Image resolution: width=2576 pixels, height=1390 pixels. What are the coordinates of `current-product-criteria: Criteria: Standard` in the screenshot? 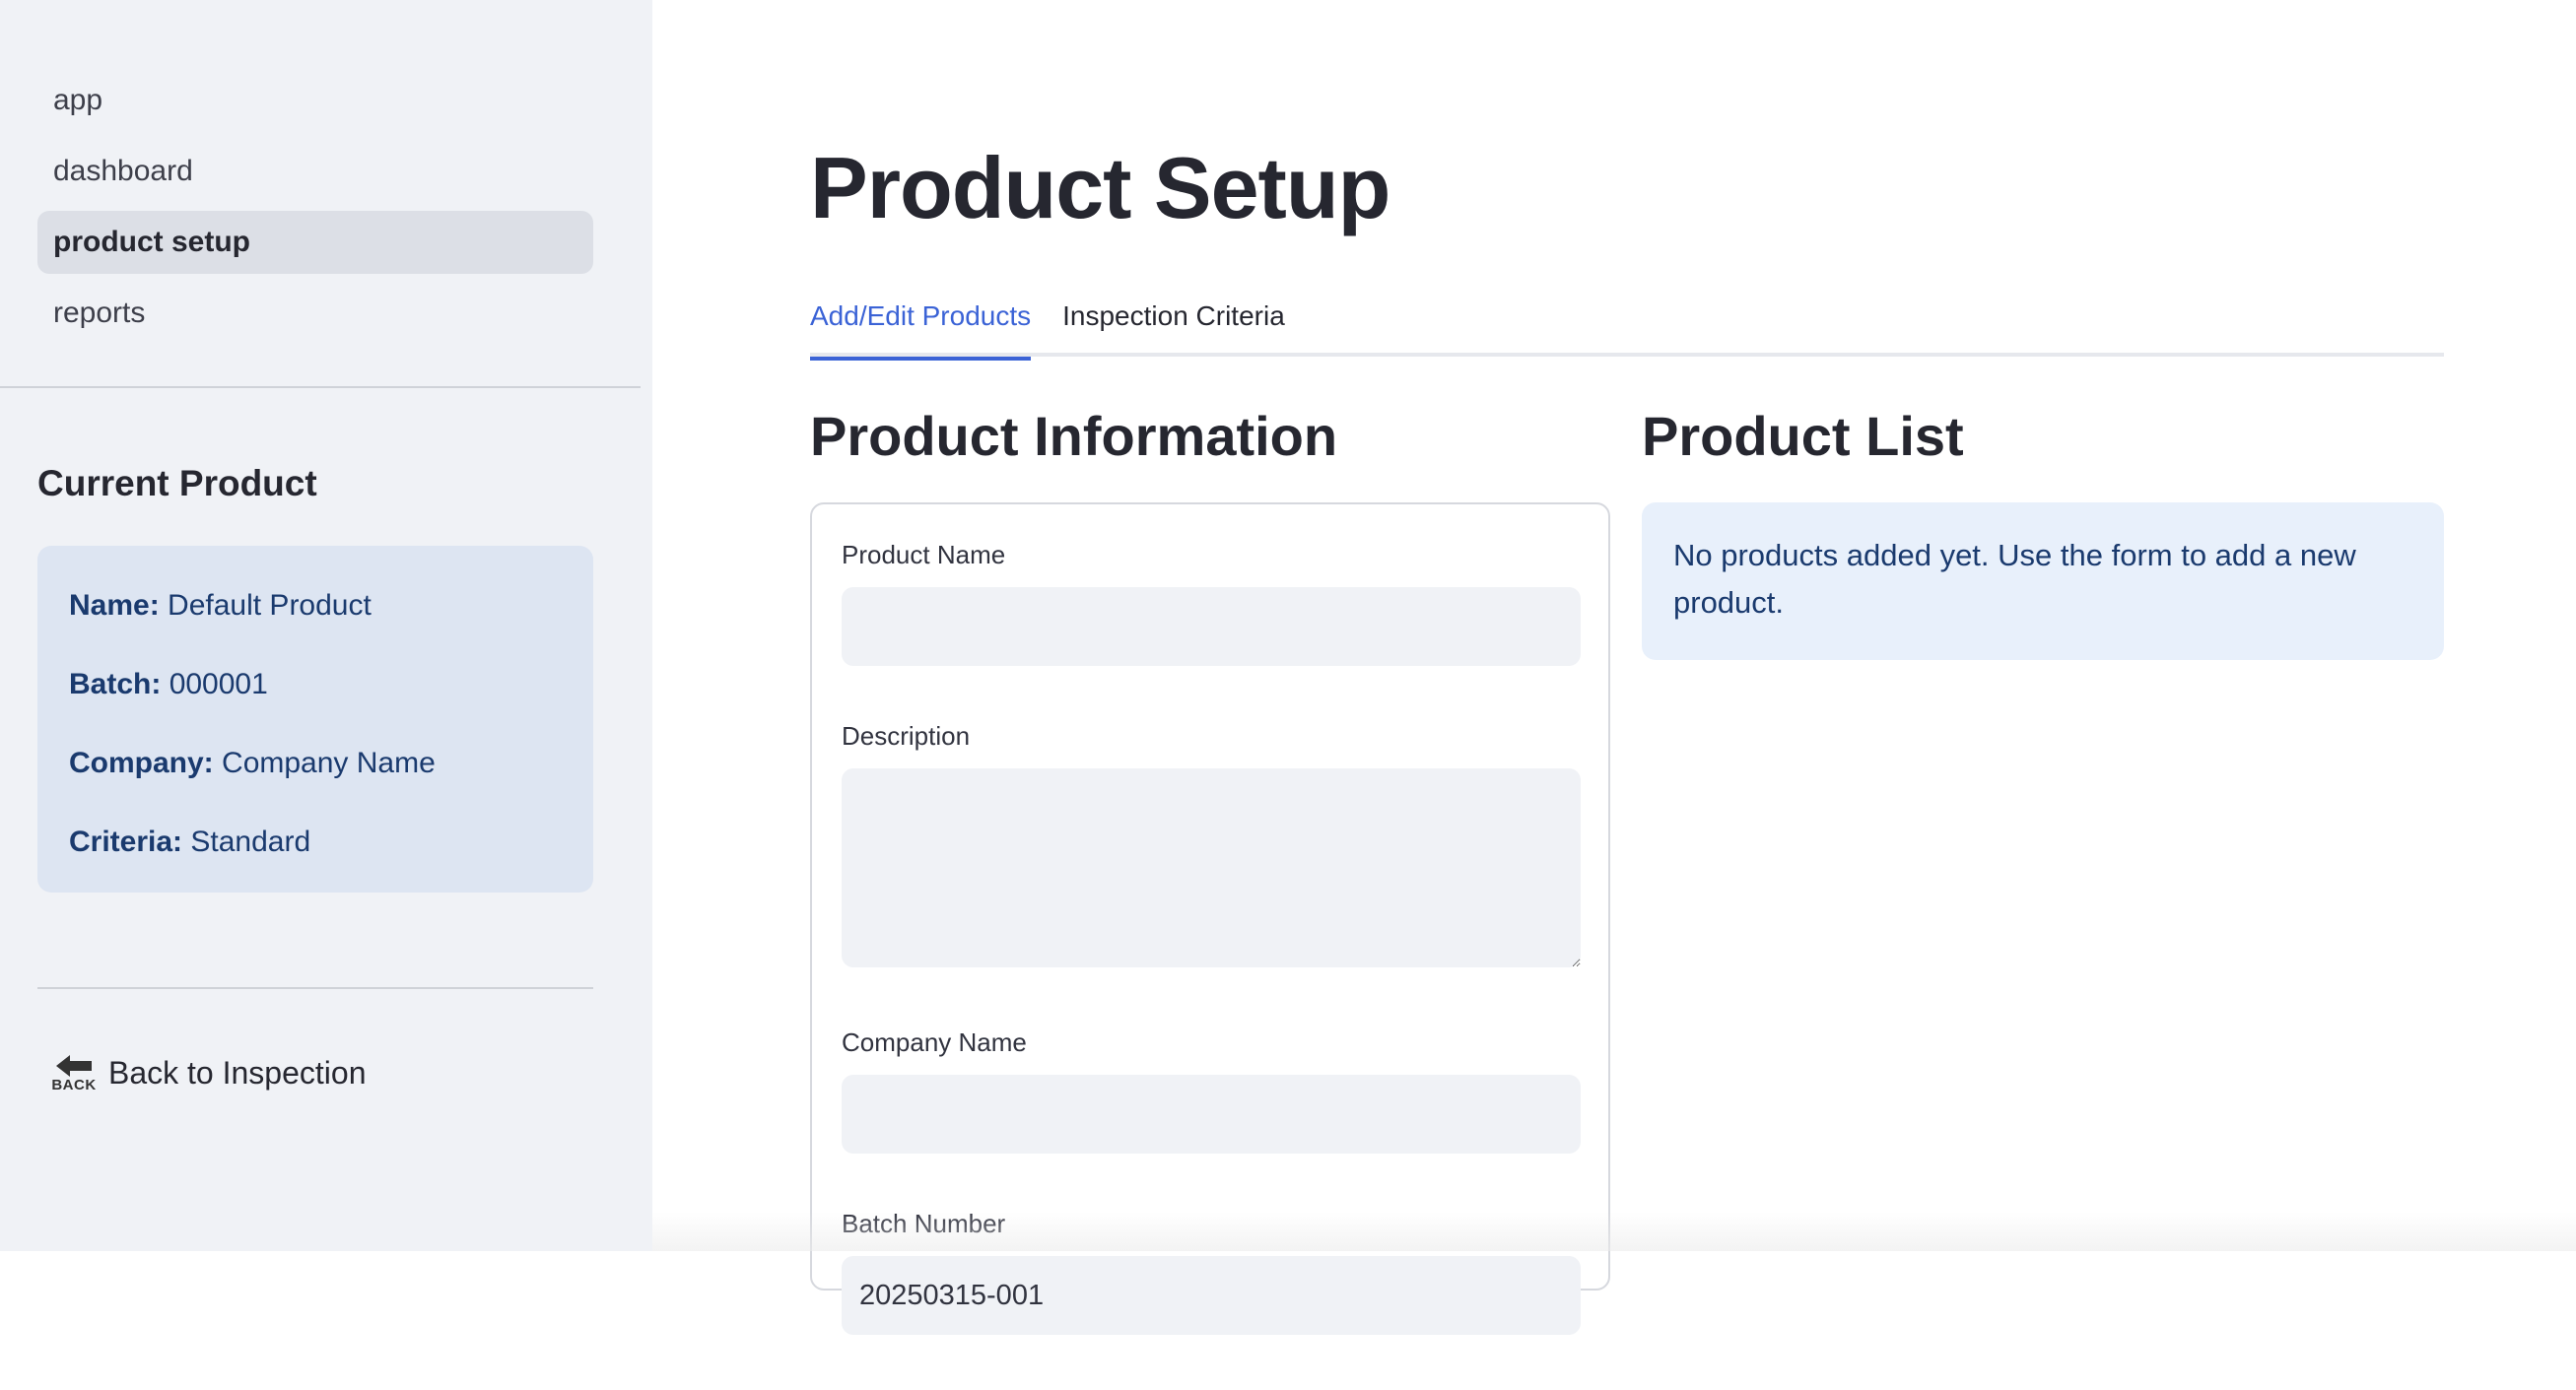 It's located at (316, 857).